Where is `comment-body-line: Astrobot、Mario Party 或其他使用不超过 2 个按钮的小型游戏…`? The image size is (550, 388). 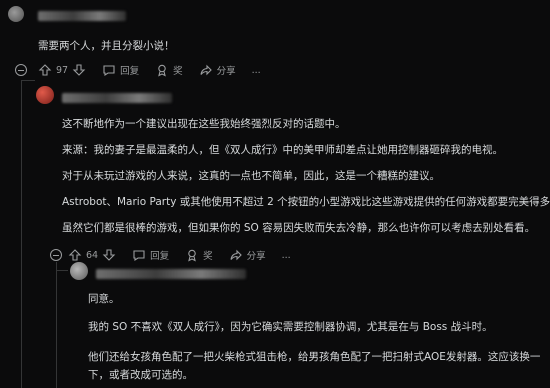
comment-body-line: Astrobot、Mario Party 或其他使用不超过 2 个按钮的小型游戏… is located at coordinates (306, 202).